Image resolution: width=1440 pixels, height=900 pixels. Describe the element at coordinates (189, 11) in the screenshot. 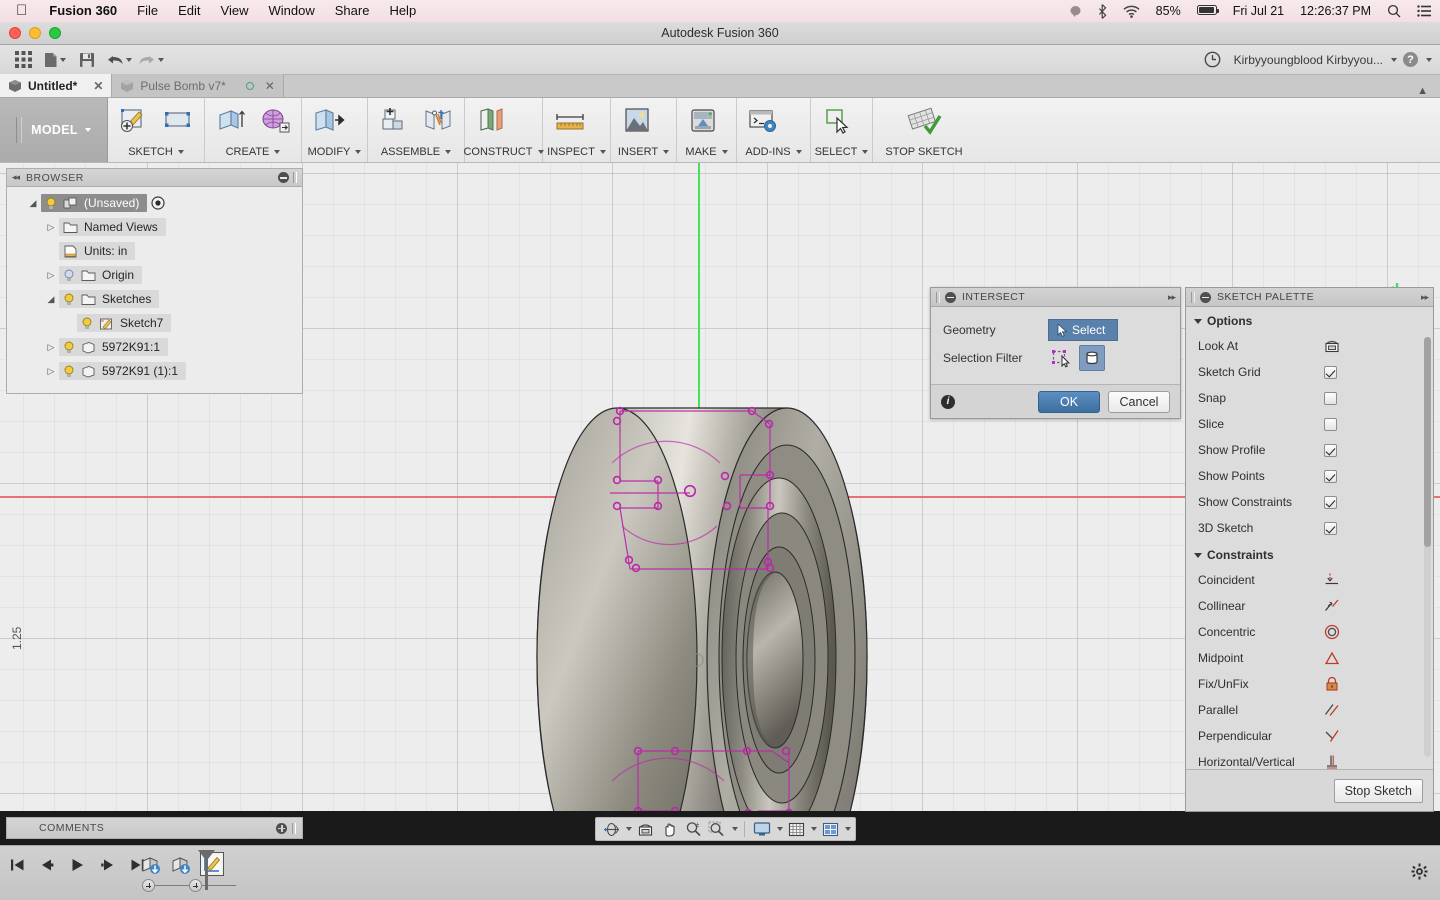

I see `menu-item-edit: Edit` at that location.